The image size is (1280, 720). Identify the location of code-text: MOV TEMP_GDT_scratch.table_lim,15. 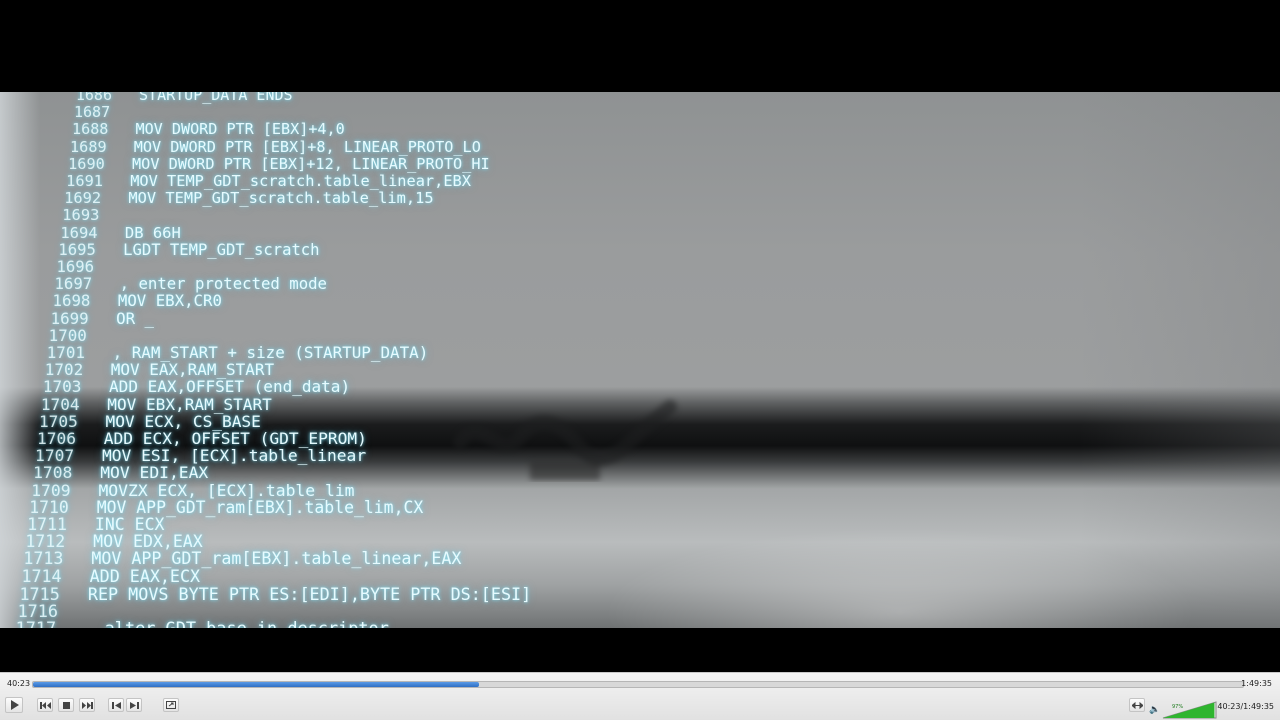
(276, 198).